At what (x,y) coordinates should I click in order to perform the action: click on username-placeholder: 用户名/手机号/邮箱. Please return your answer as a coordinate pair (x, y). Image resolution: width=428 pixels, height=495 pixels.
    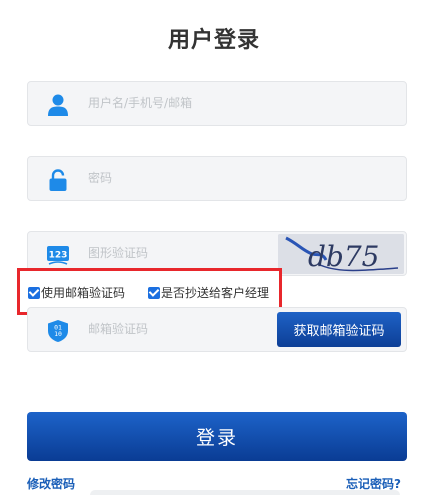
    Looking at the image, I should click on (140, 103).